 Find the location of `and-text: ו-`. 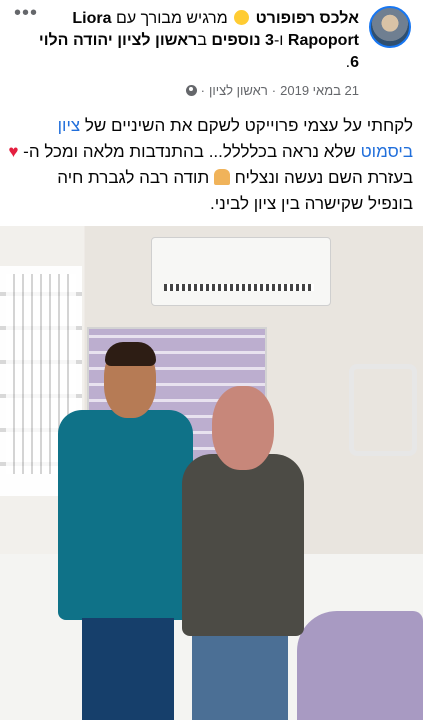

and-text: ו- is located at coordinates (278, 40).